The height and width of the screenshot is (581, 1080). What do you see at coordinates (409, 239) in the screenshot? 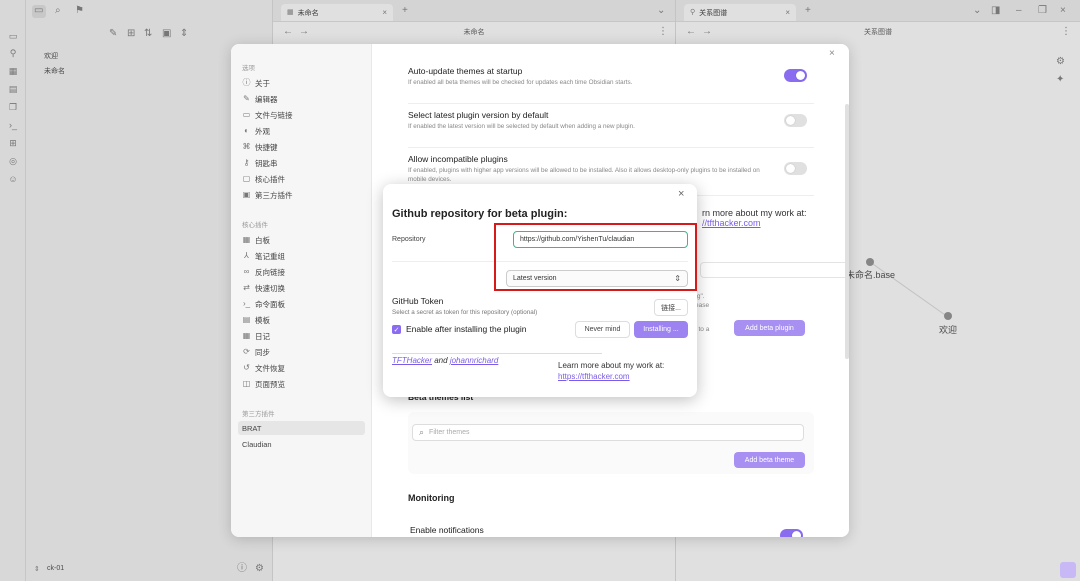
I see `repository-label: Repository` at bounding box center [409, 239].